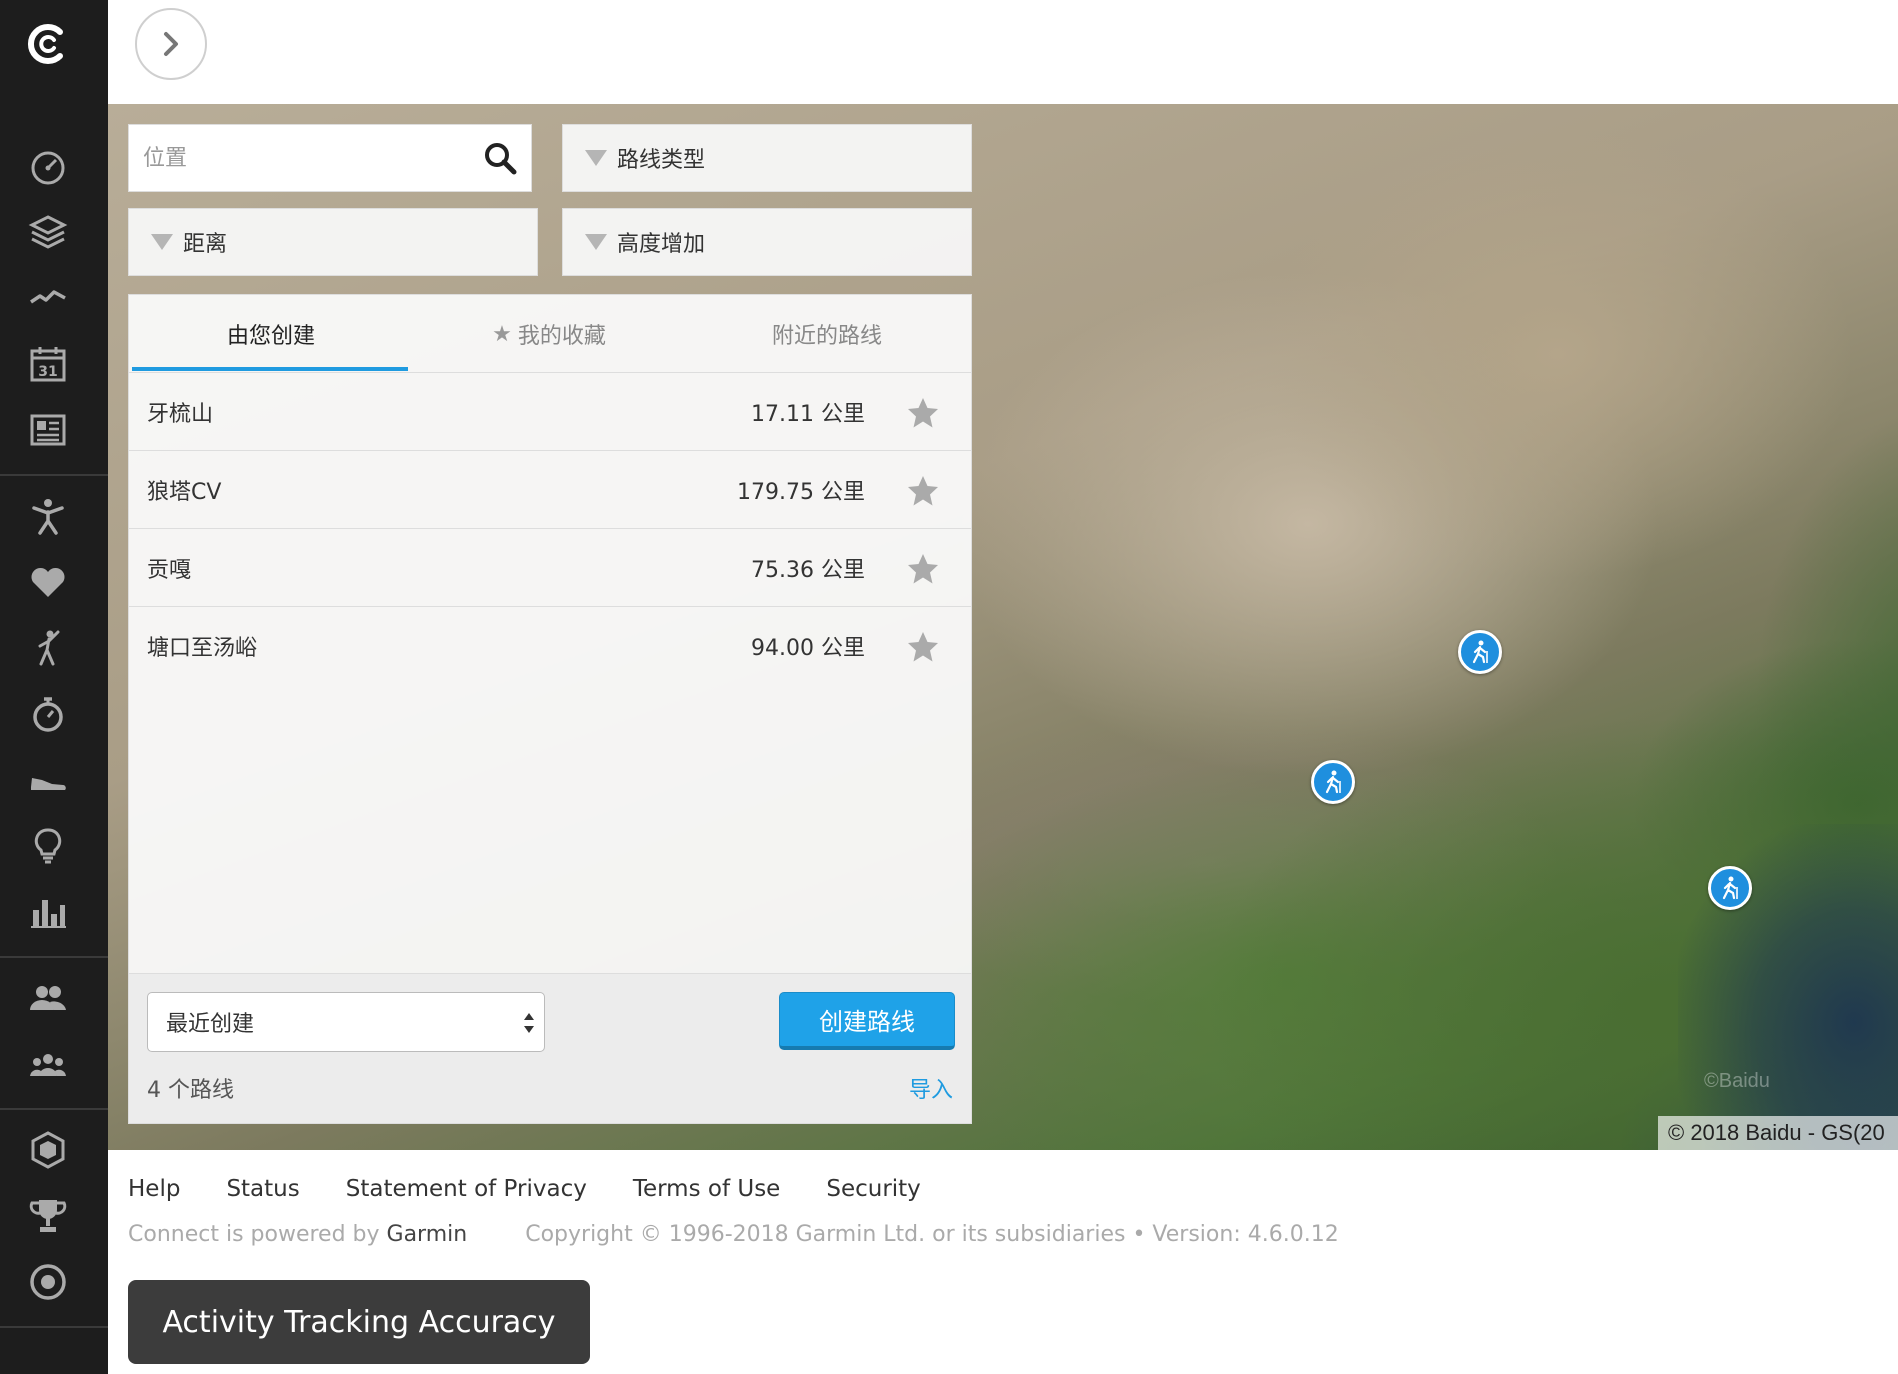 This screenshot has width=1898, height=1374. I want to click on tab-label: 由您创建, so click(270, 336).